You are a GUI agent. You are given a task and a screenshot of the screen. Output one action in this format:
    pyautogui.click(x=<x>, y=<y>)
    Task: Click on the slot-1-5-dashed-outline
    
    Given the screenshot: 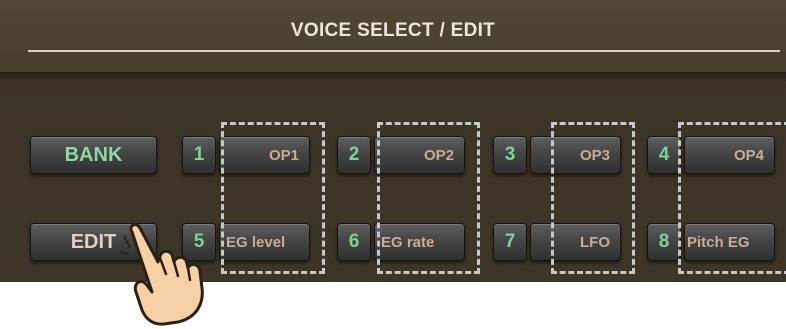 What is the action you would take?
    pyautogui.click(x=273, y=198)
    